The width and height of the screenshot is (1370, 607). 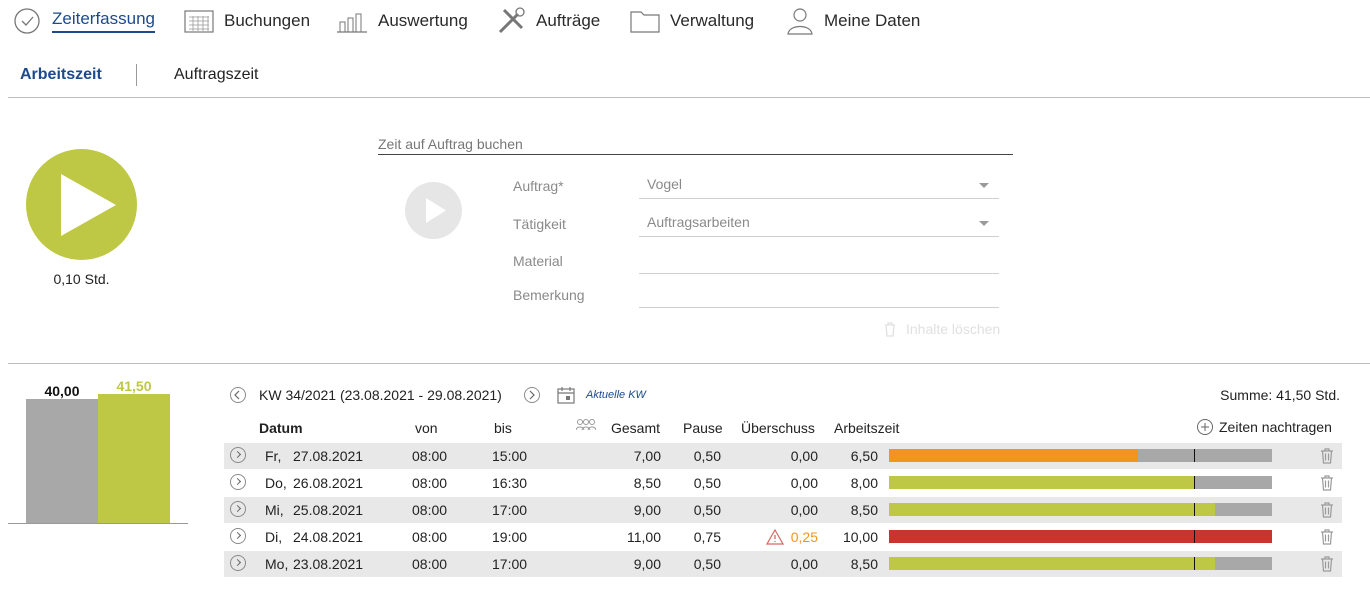 I want to click on col-ueberschuss: Überschuss, so click(x=778, y=428).